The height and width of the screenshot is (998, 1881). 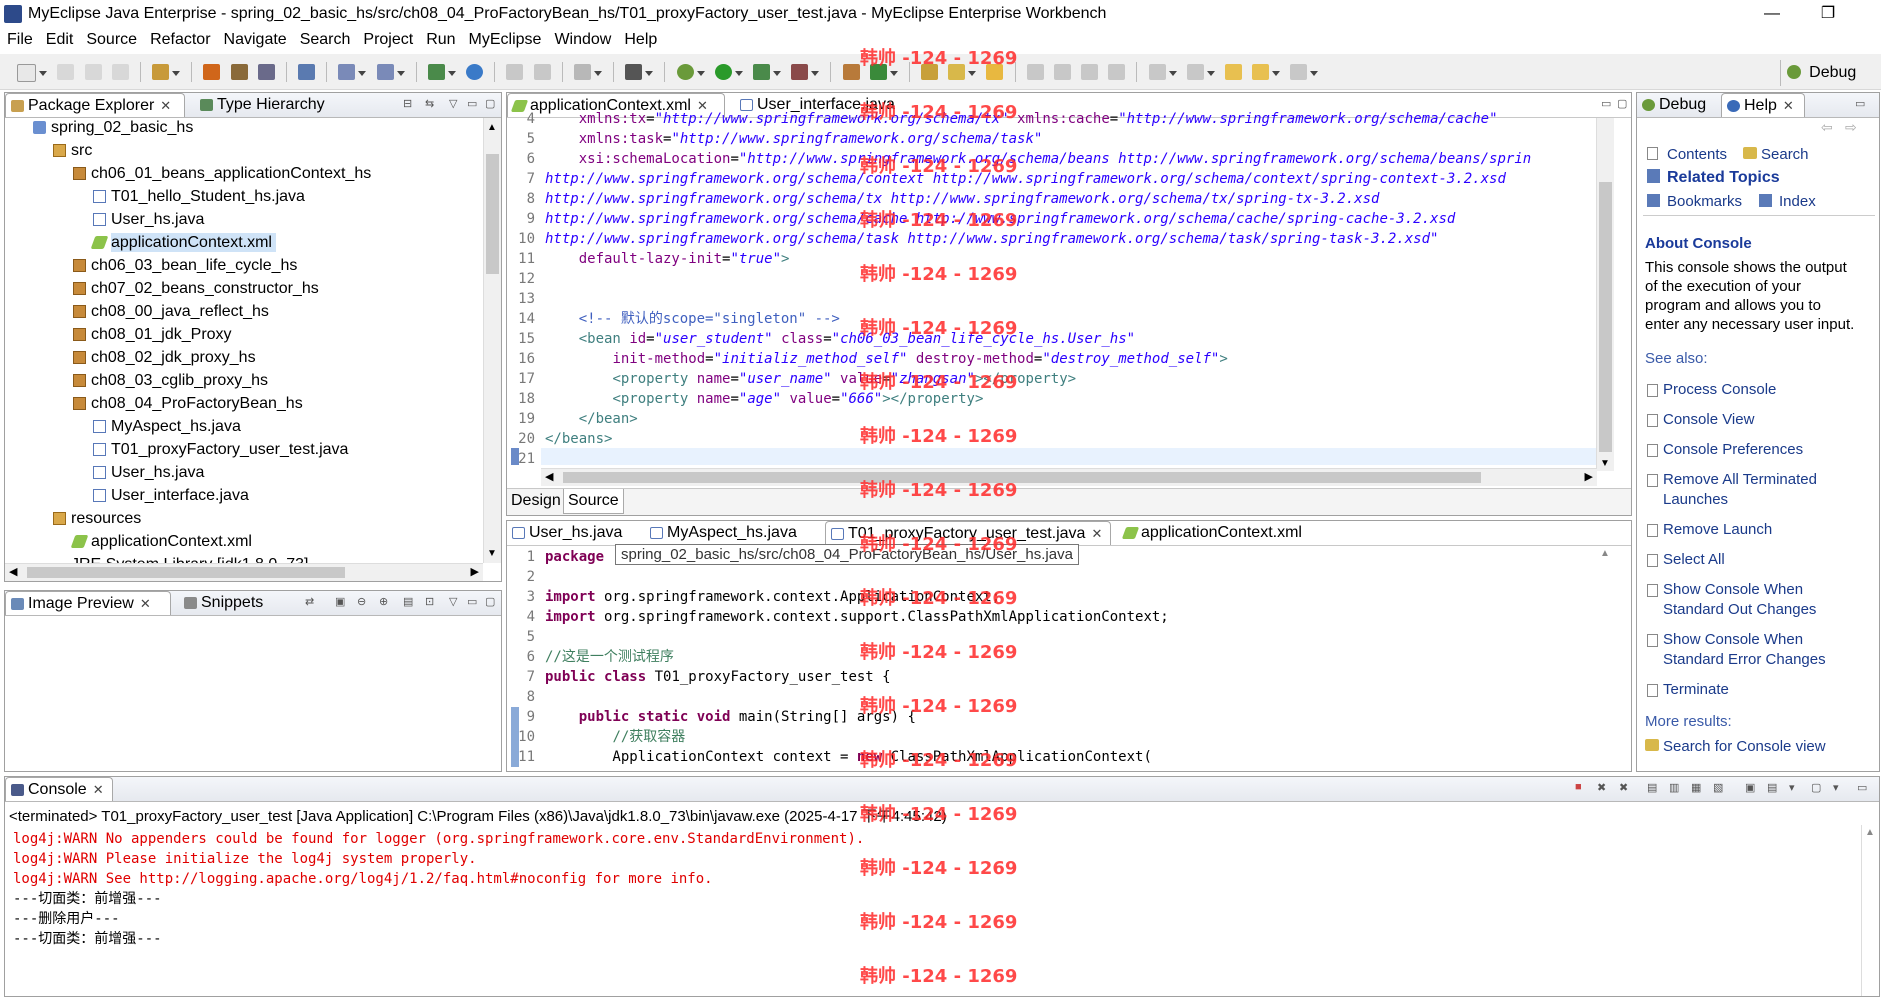 I want to click on help-topic-link: Console Preferences, so click(x=1733, y=449).